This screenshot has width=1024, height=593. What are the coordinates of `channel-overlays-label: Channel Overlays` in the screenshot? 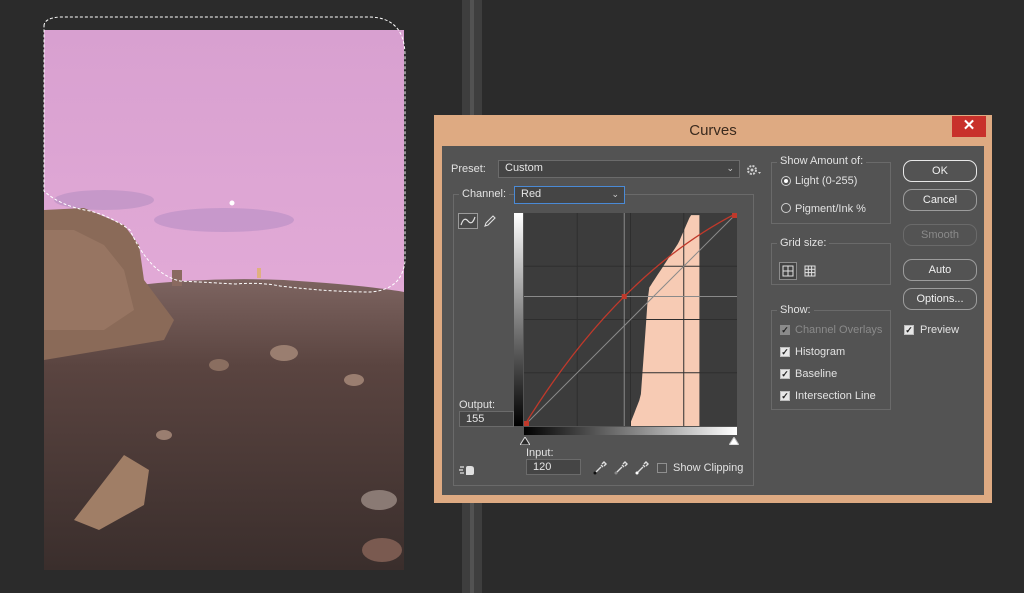 It's located at (839, 330).